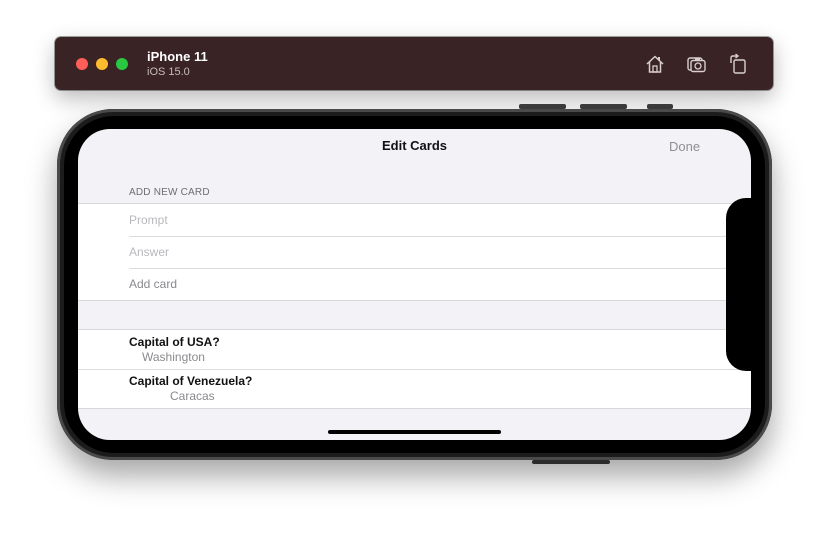 This screenshot has width=829, height=543. What do you see at coordinates (122, 64) in the screenshot?
I see `zoom-window-button` at bounding box center [122, 64].